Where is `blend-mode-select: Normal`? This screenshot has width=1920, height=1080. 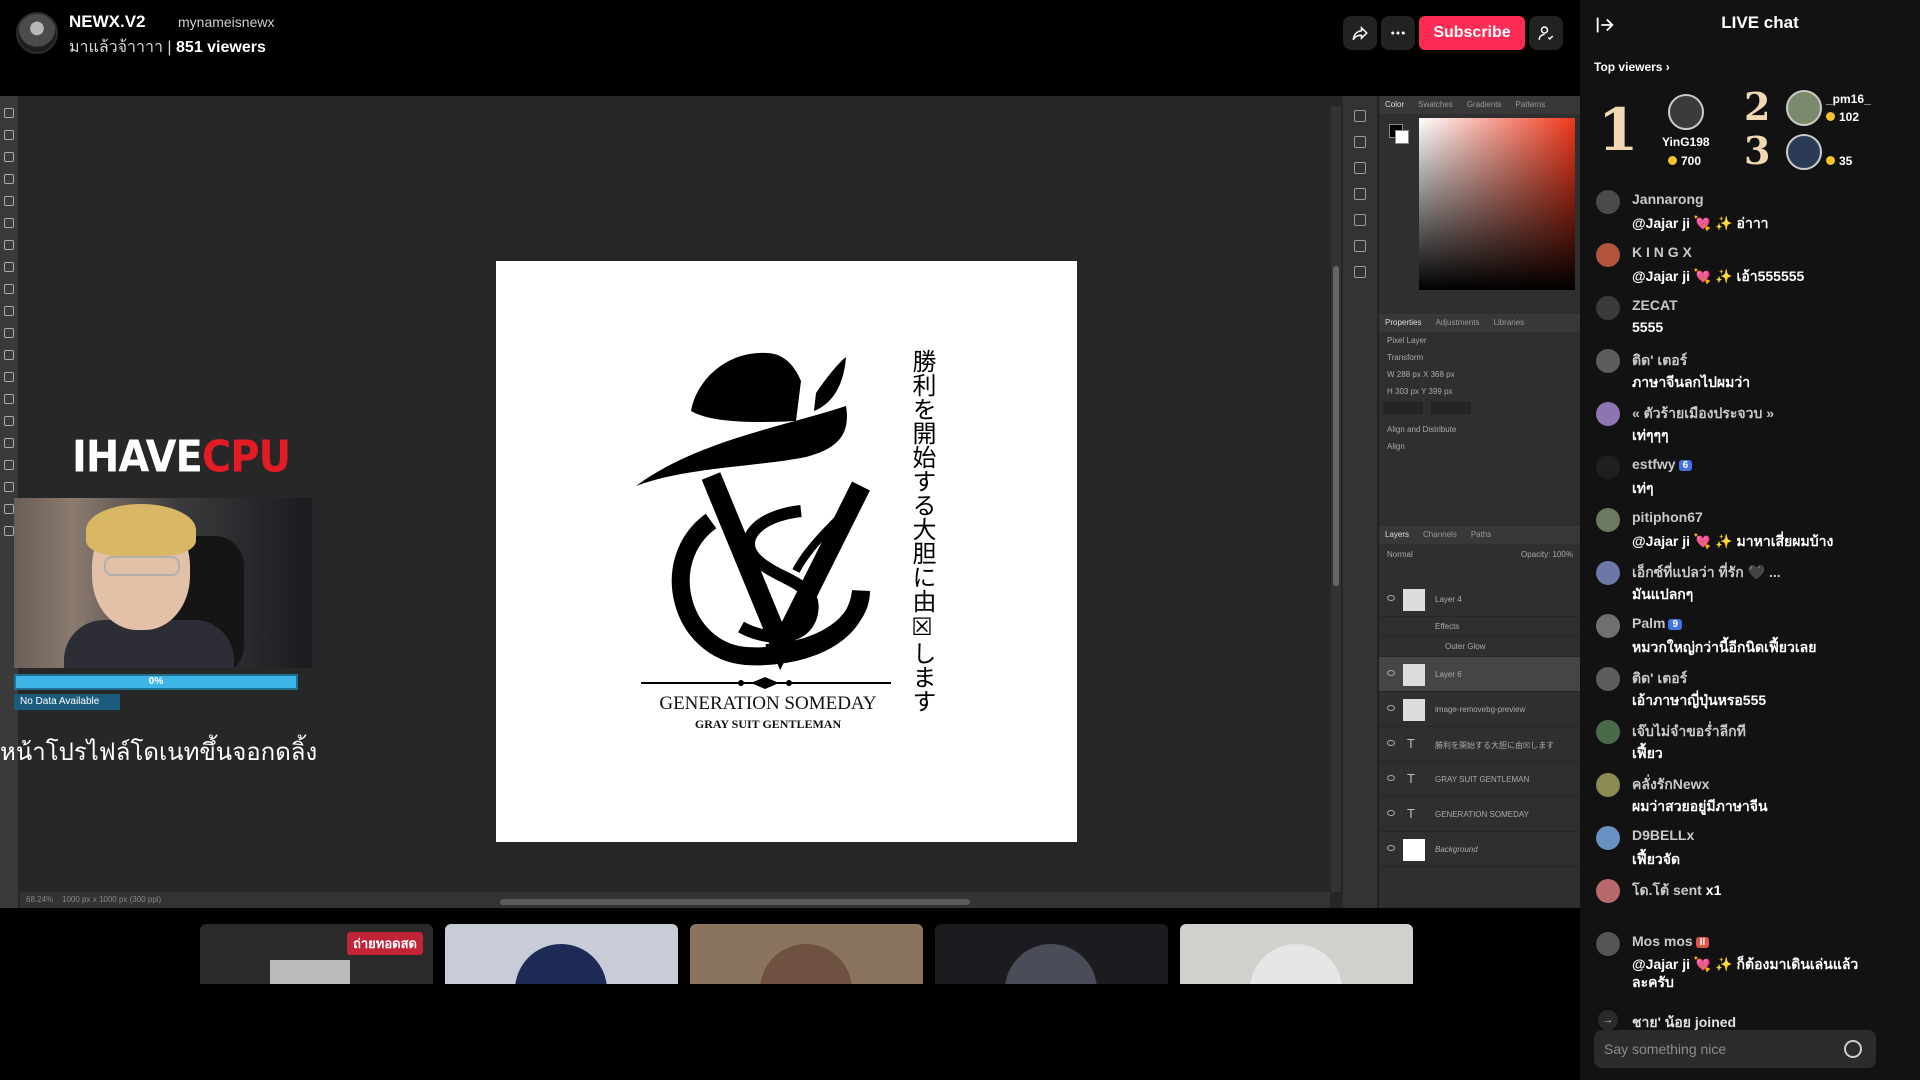
blend-mode-select: Normal is located at coordinates (1400, 554).